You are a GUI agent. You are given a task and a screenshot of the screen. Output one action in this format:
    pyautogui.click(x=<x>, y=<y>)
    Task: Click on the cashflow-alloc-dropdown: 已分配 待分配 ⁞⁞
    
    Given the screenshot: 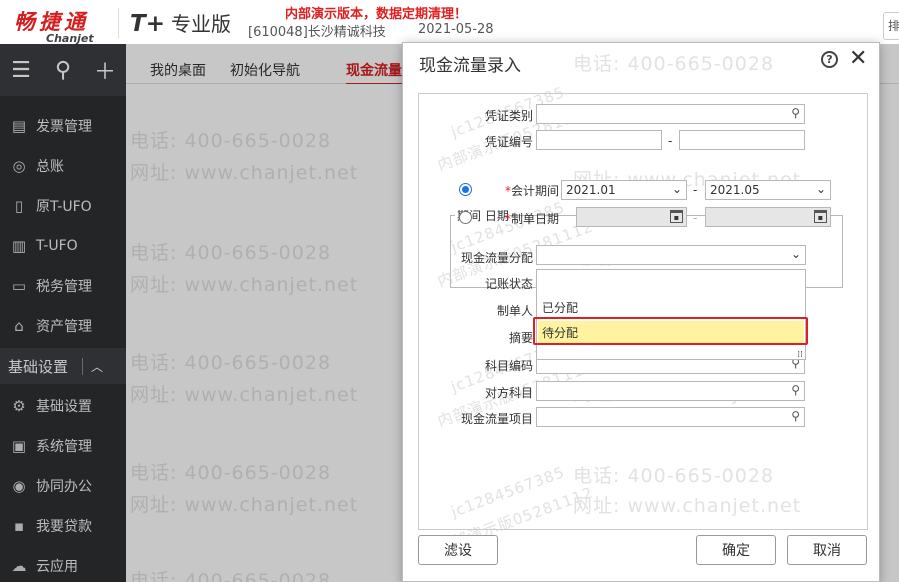 What is the action you would take?
    pyautogui.click(x=671, y=314)
    